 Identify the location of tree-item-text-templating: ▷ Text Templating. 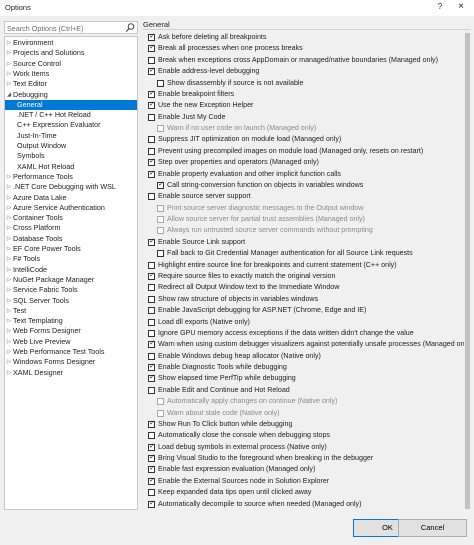
(71, 321).